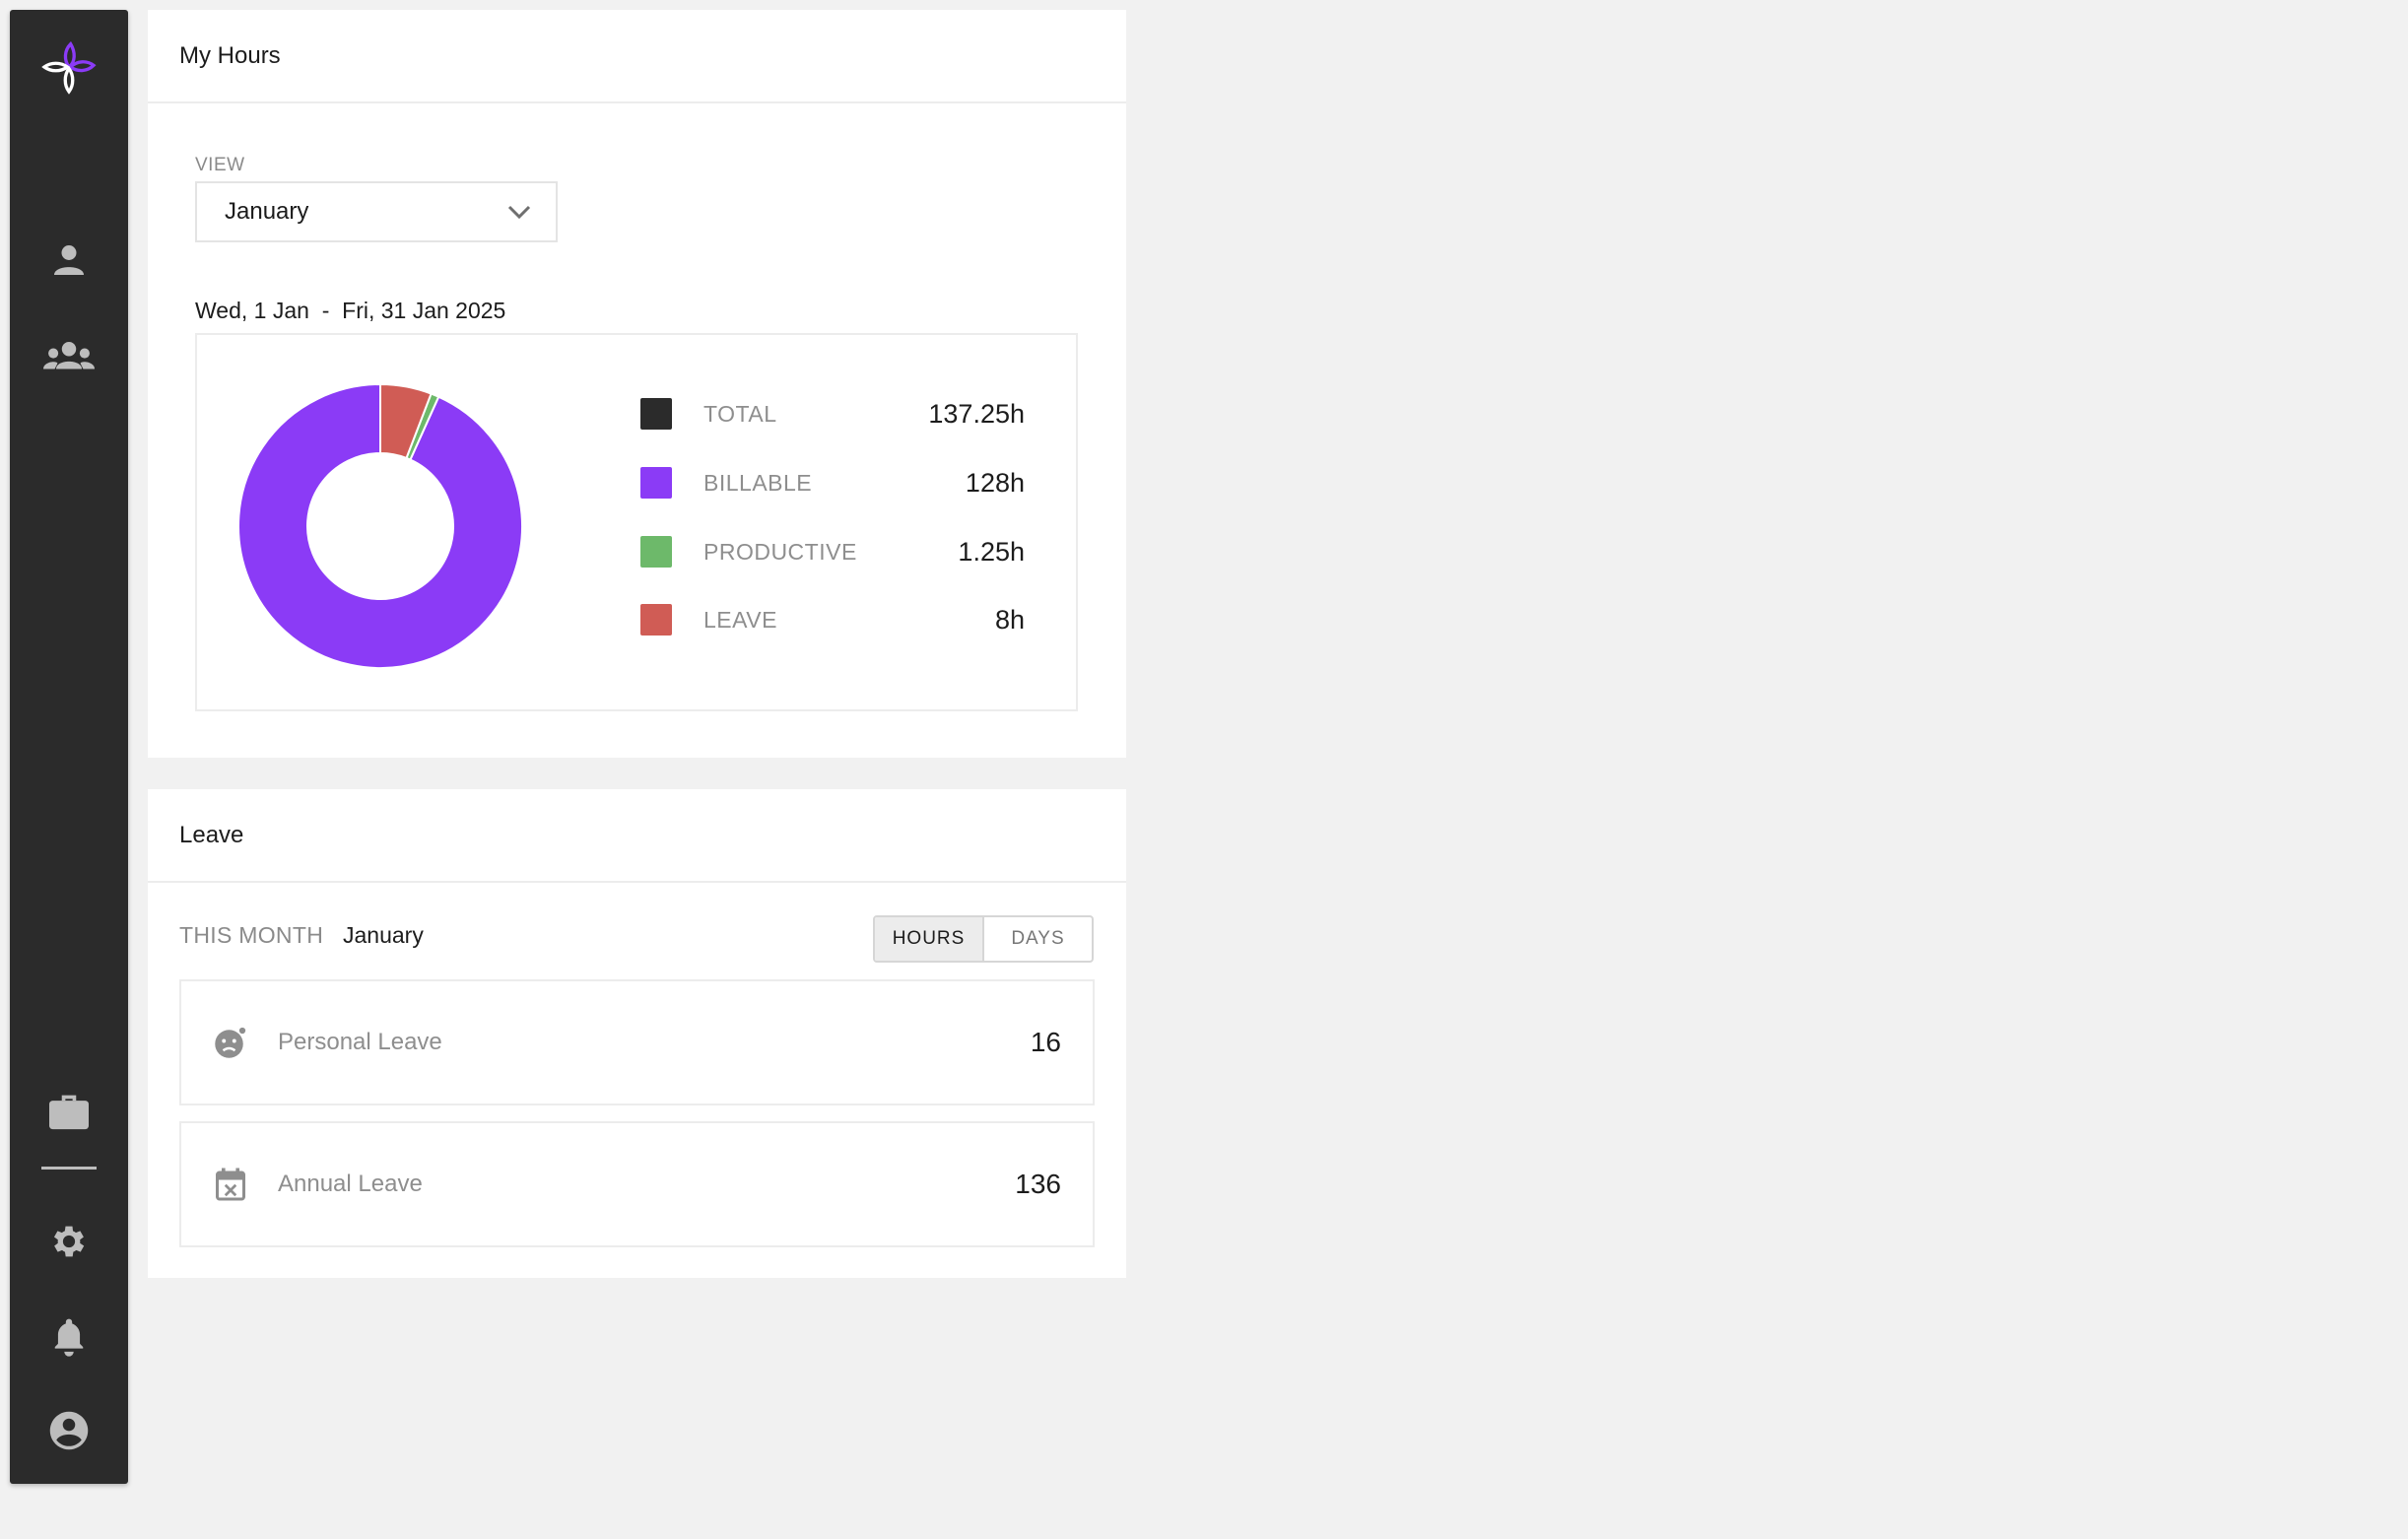  I want to click on logo-icon, so click(69, 67).